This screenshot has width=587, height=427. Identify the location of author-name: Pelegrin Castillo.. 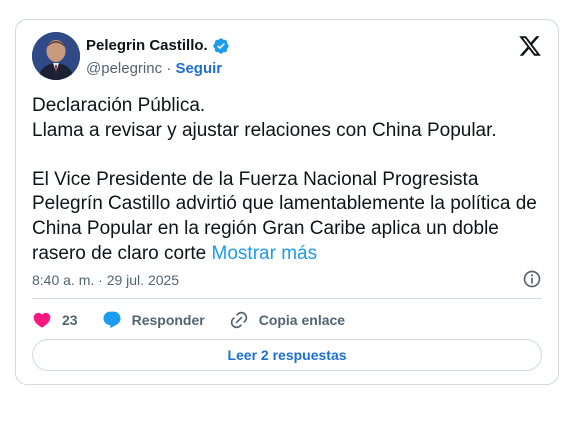
(147, 46).